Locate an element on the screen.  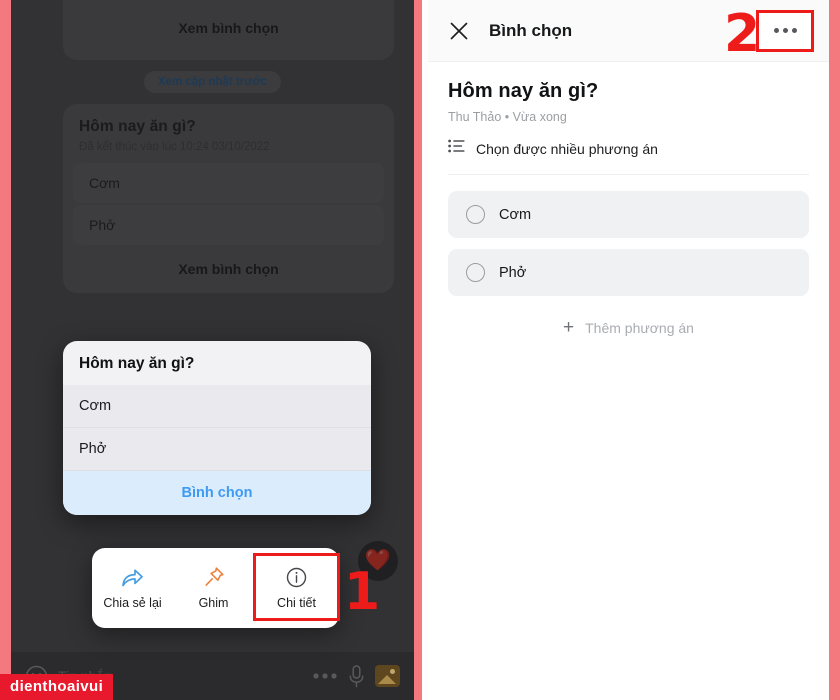
context-menu-item-pin: Ghim is located at coordinates (213, 586).